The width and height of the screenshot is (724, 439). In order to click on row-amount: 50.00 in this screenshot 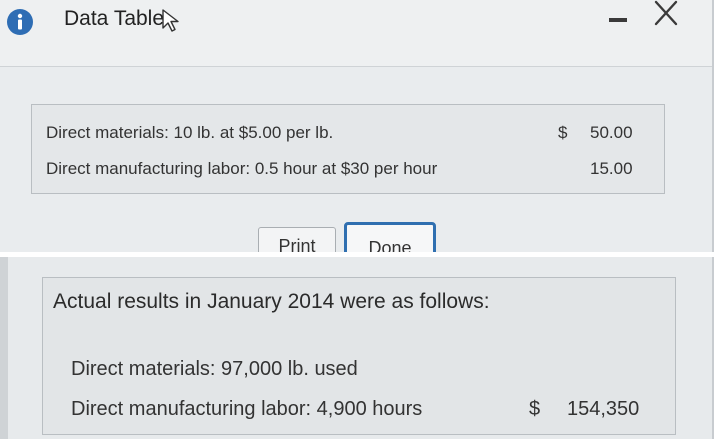, I will do `click(611, 132)`.